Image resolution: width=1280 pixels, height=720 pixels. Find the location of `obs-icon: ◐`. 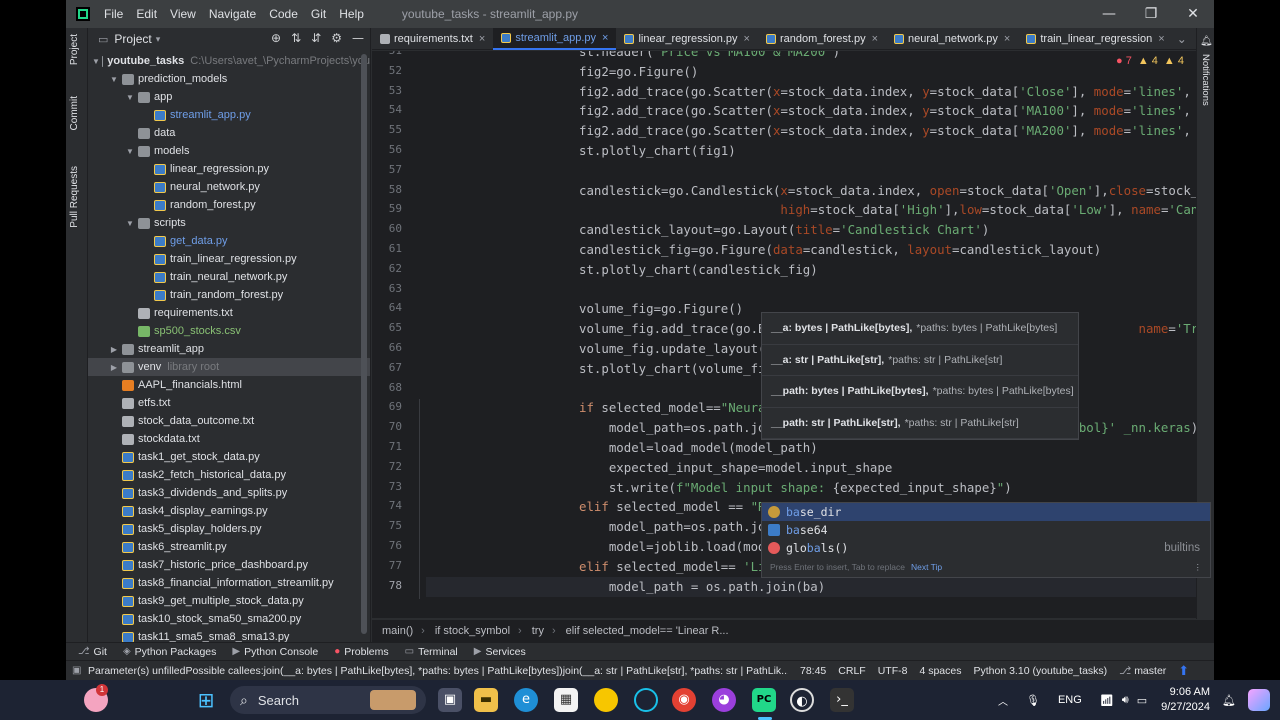

obs-icon: ◐ is located at coordinates (802, 700).